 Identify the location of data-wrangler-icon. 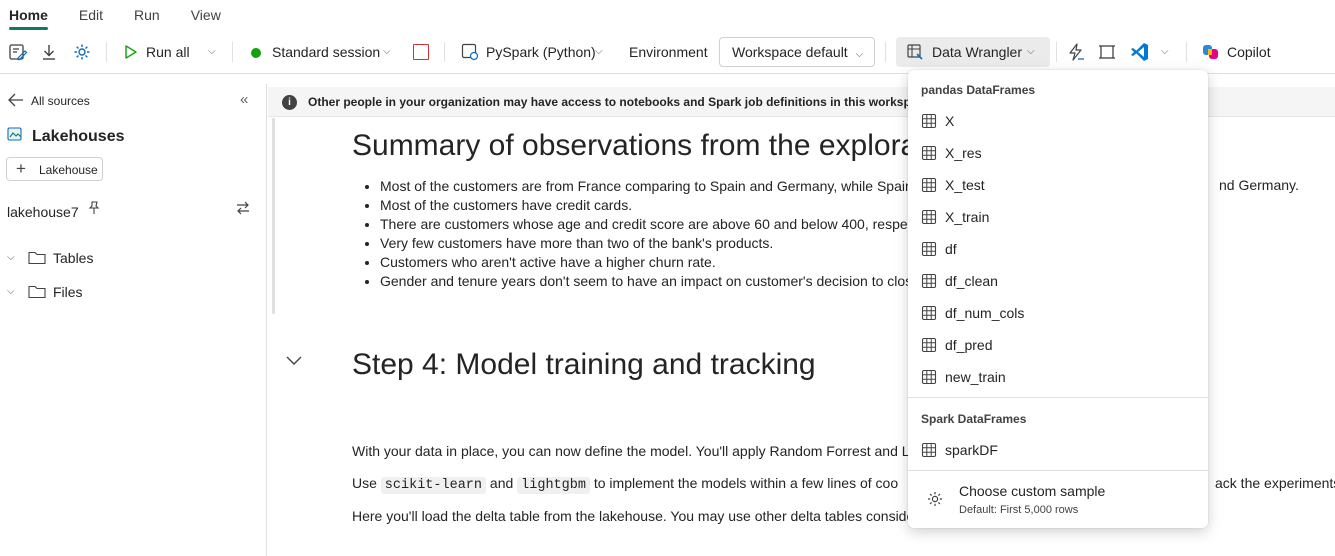
(915, 53).